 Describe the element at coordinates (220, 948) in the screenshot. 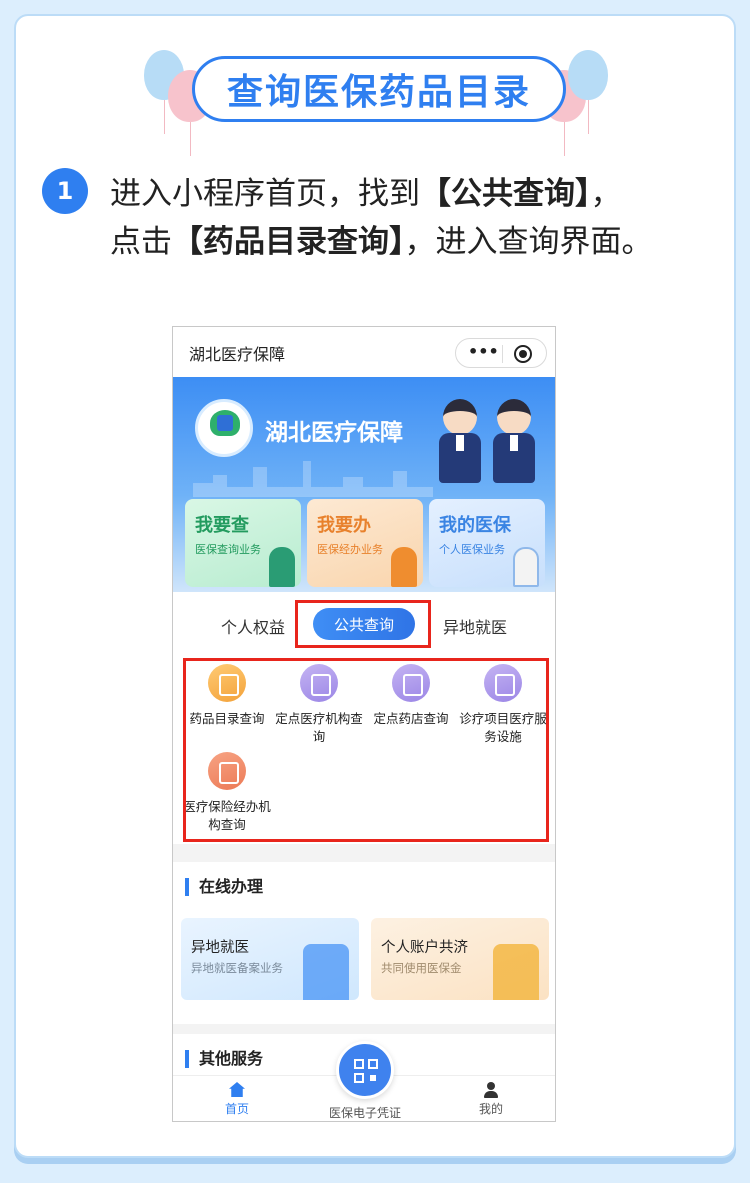

I see `card-title: 异地就医` at that location.